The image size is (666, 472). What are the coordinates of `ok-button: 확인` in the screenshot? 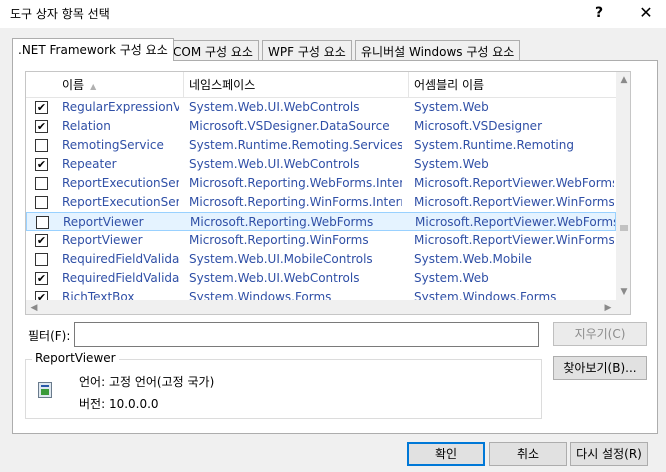 It's located at (446, 454).